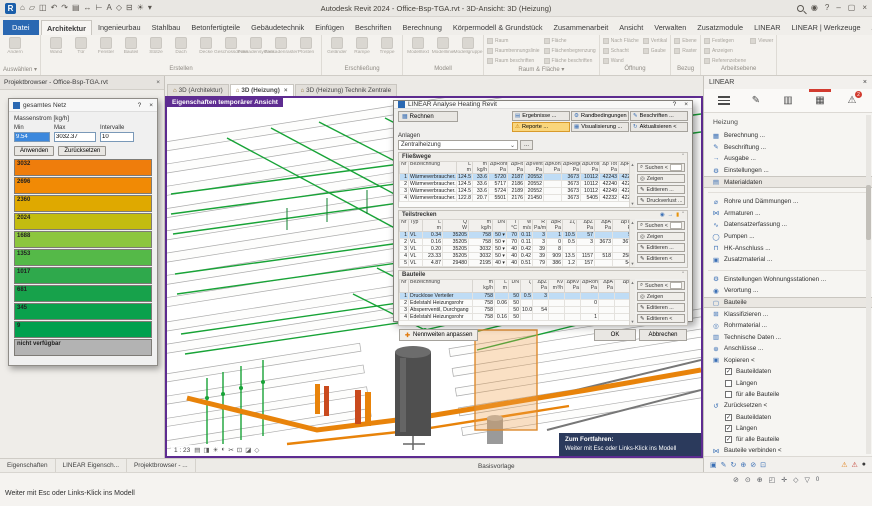 The width and height of the screenshot is (872, 506). I want to click on close-icon: ×, so click(151, 105).